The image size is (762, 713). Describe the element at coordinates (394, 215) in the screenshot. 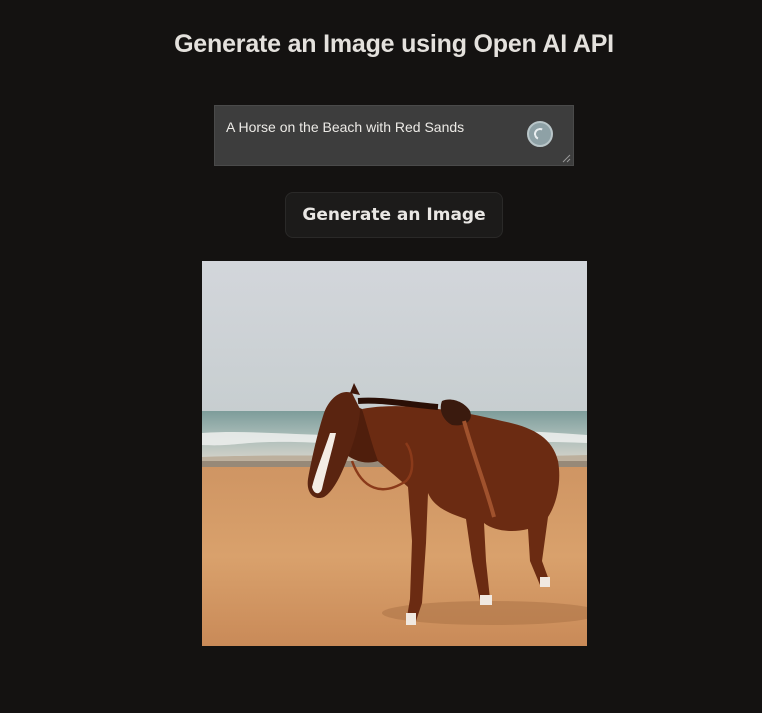

I see `generate-image-button: Generate an Image` at that location.